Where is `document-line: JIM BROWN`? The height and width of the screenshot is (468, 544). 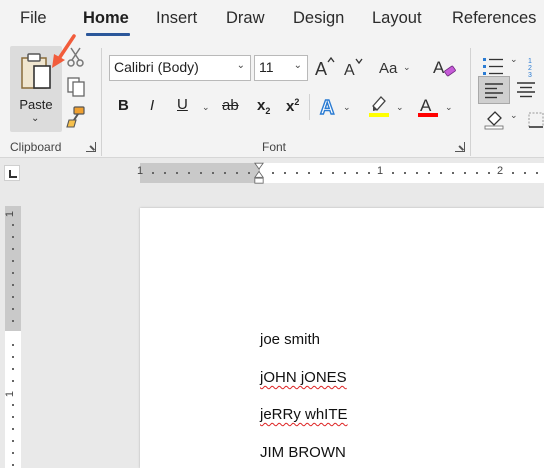 document-line: JIM BROWN is located at coordinates (303, 452).